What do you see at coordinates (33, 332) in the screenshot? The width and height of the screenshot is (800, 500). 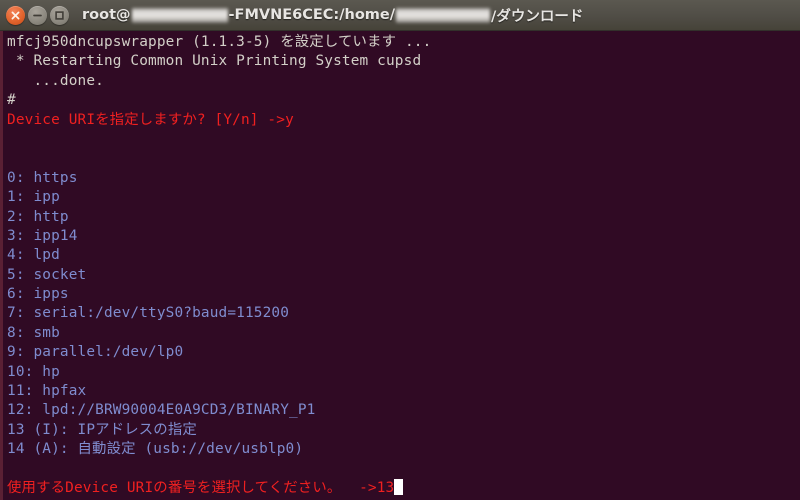 I see `line-opt-8: 8: smb` at bounding box center [33, 332].